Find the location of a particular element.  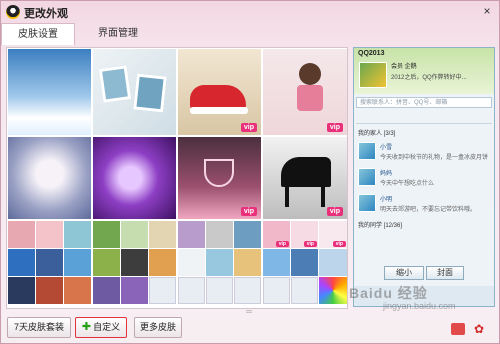

butterfly-icon: ✿ is located at coordinates (481, 329).